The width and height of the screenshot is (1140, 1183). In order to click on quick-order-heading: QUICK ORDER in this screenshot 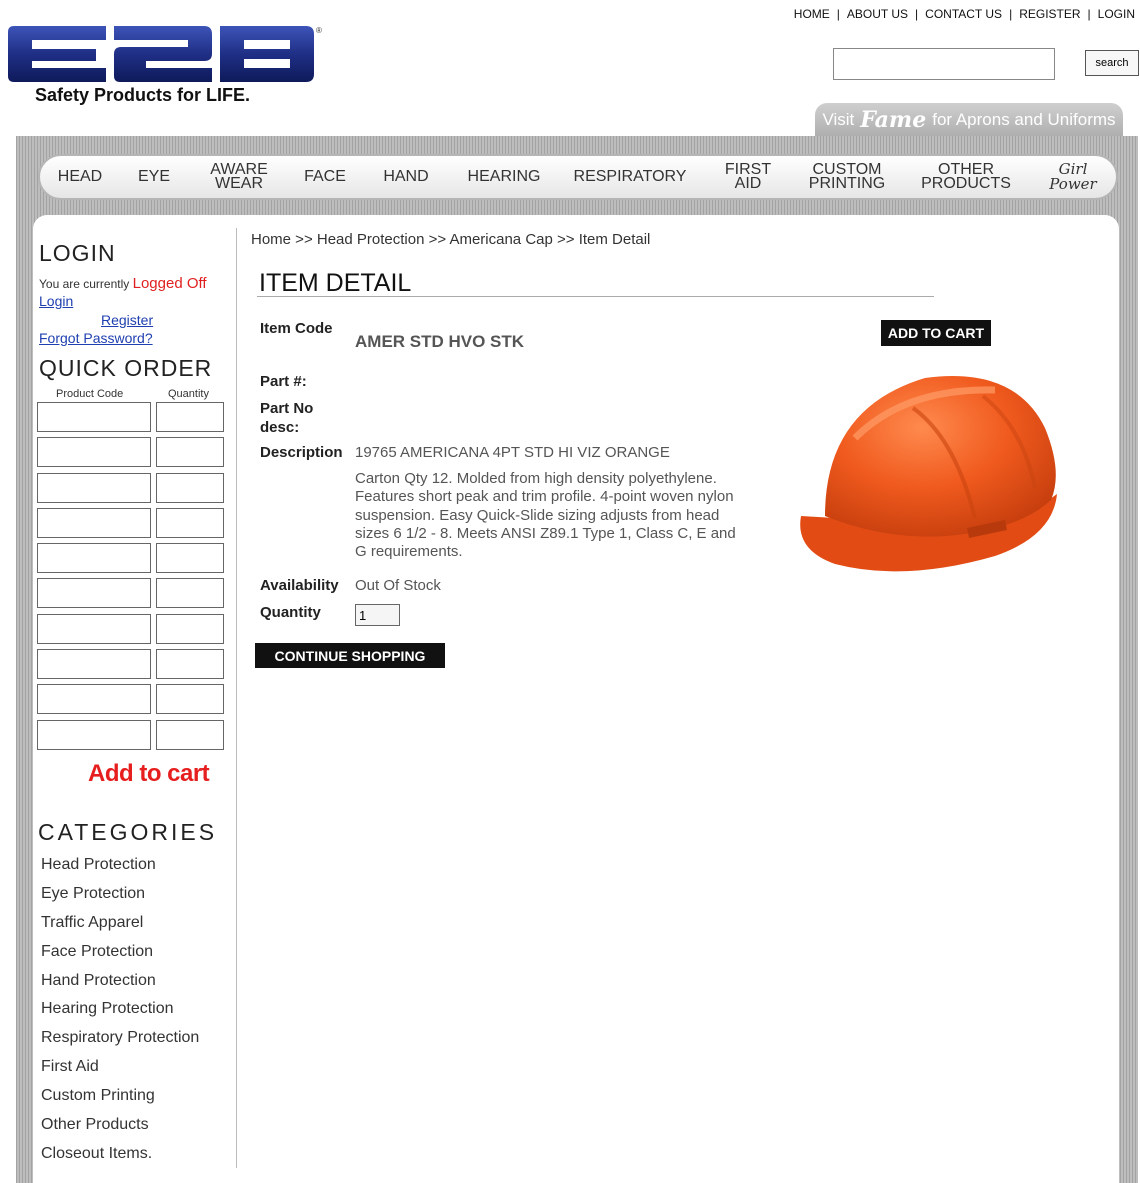, I will do `click(126, 368)`.